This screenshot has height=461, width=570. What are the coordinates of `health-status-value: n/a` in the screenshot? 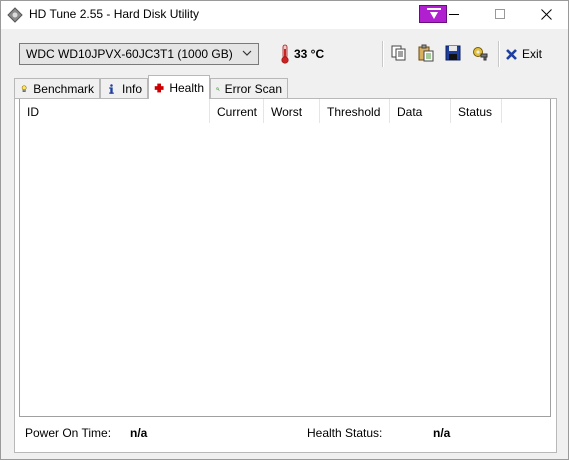 It's located at (442, 433).